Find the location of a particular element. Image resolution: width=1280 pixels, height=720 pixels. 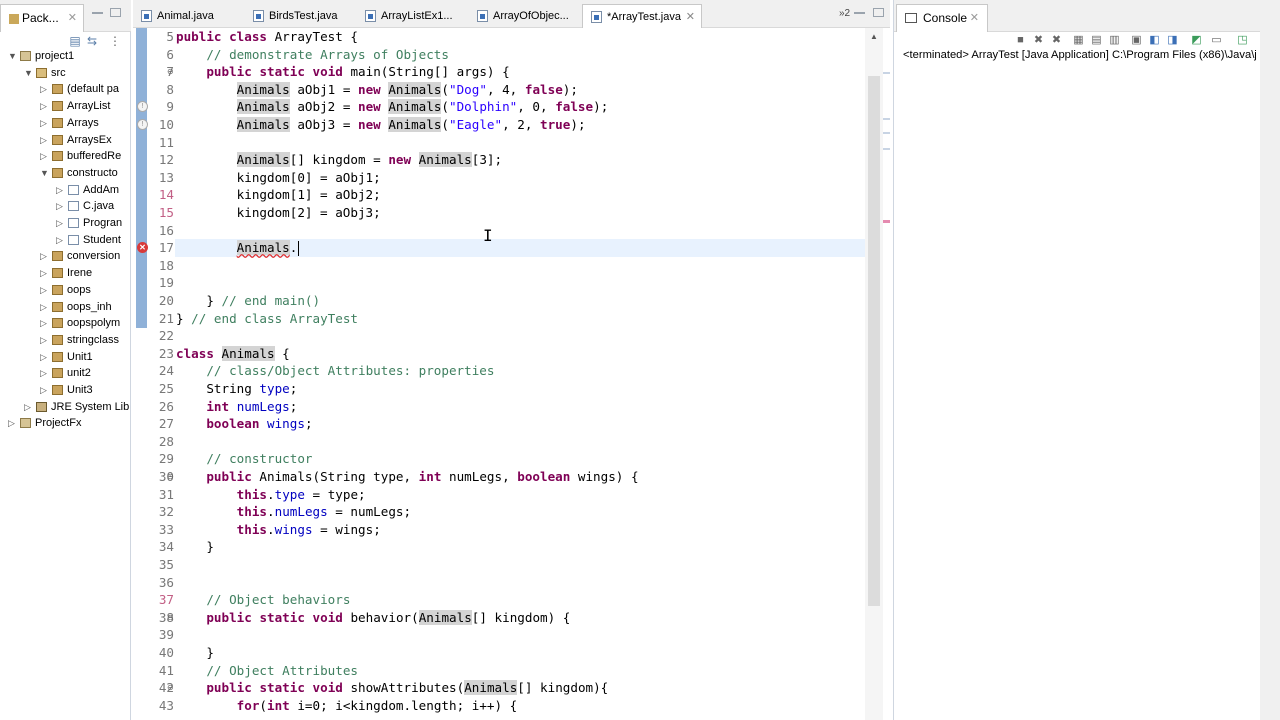

tree-item: ▷ Unit1 is located at coordinates (65, 357).